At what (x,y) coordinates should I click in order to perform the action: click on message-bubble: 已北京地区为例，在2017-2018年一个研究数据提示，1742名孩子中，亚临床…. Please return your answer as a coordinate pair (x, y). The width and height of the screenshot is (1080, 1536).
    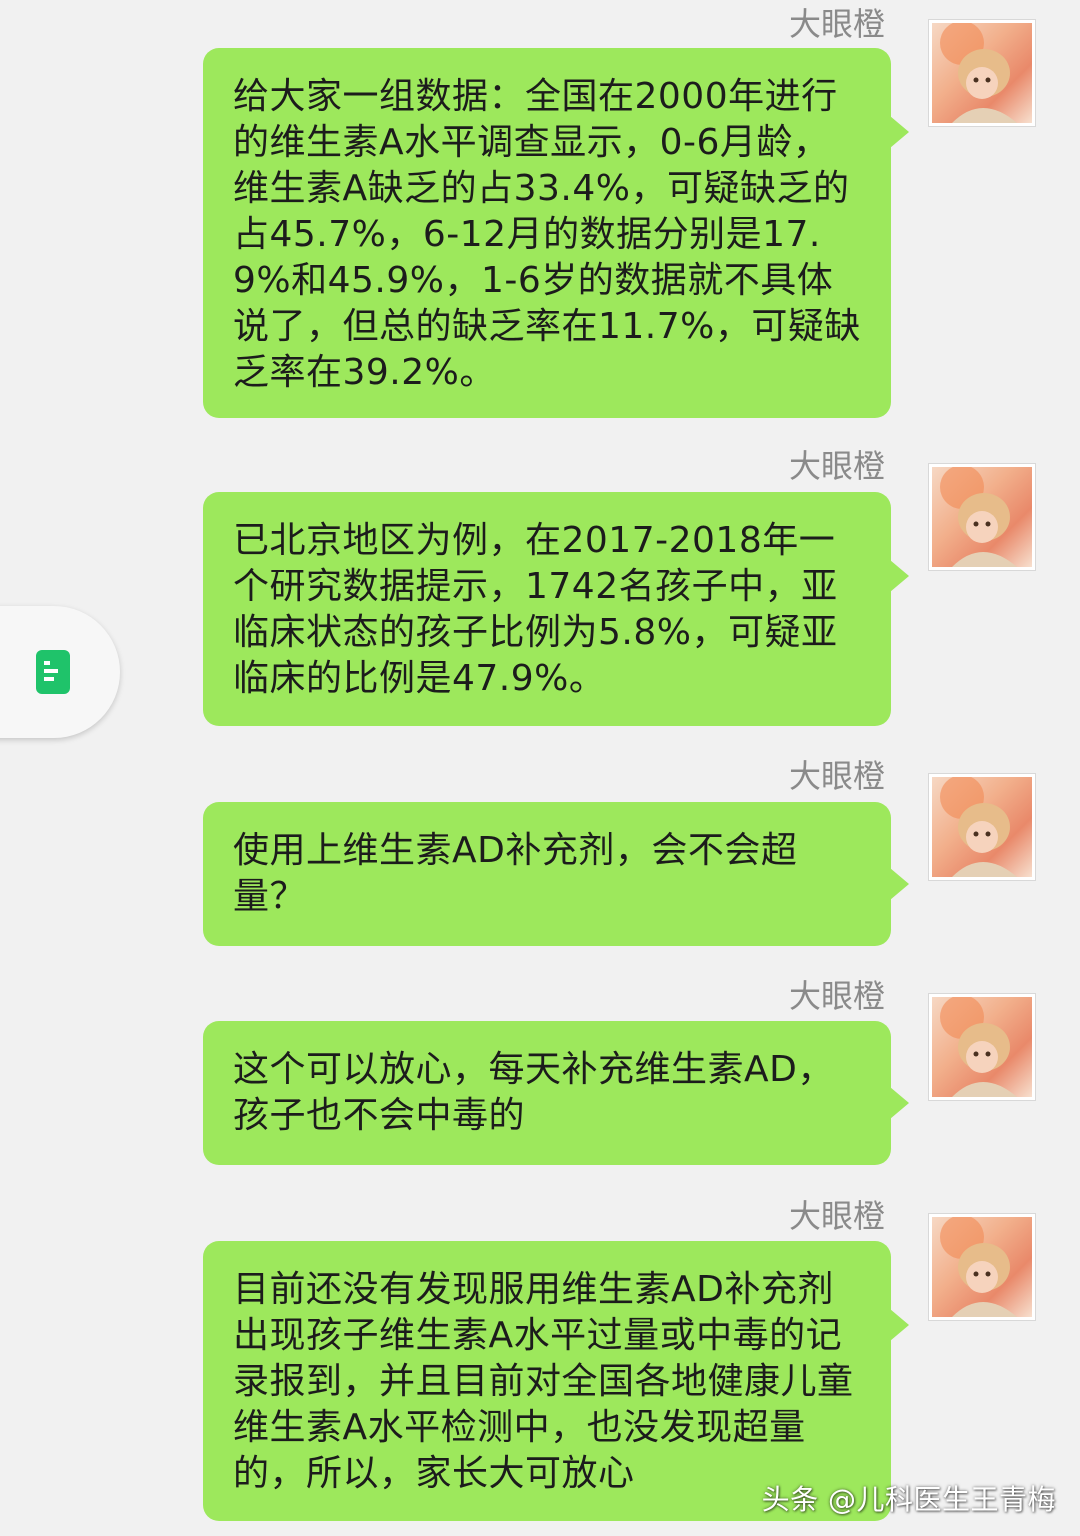
    Looking at the image, I should click on (556, 609).